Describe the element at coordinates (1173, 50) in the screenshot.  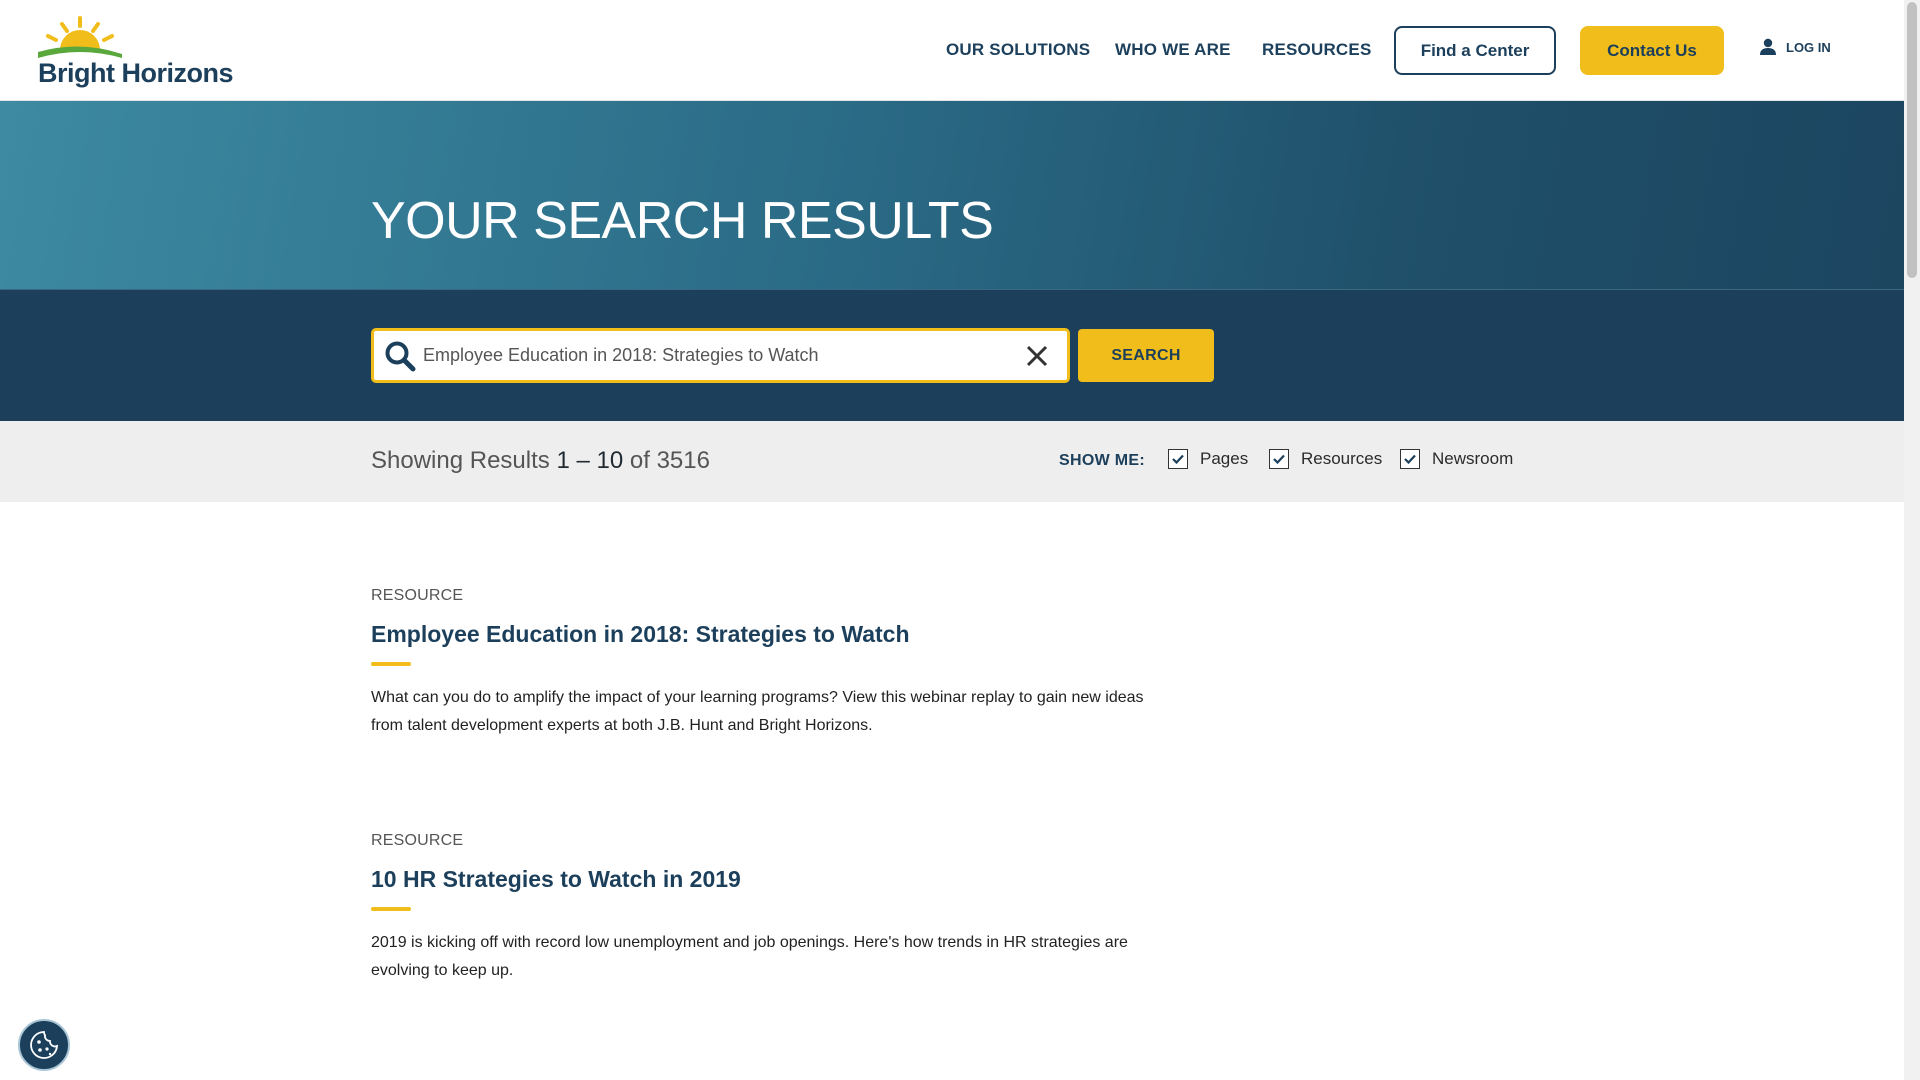
I see `nav-who-we-are: WHO WE ARE` at that location.